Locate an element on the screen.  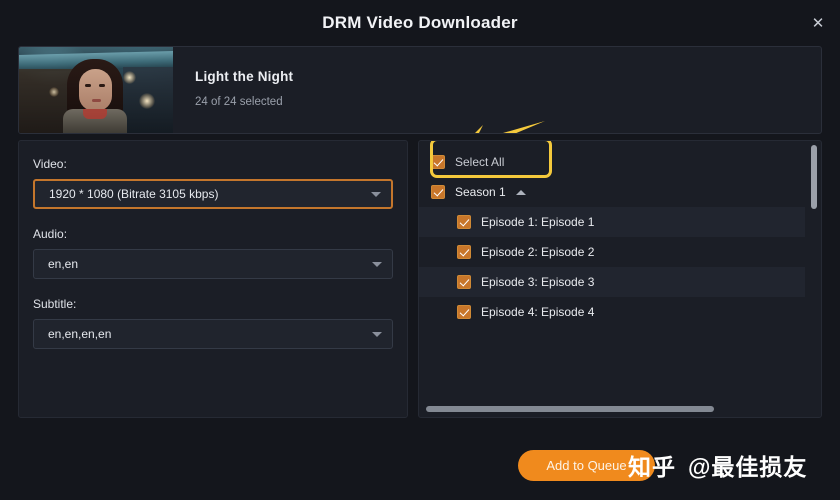
audio-track-value: en,en is located at coordinates (63, 264).